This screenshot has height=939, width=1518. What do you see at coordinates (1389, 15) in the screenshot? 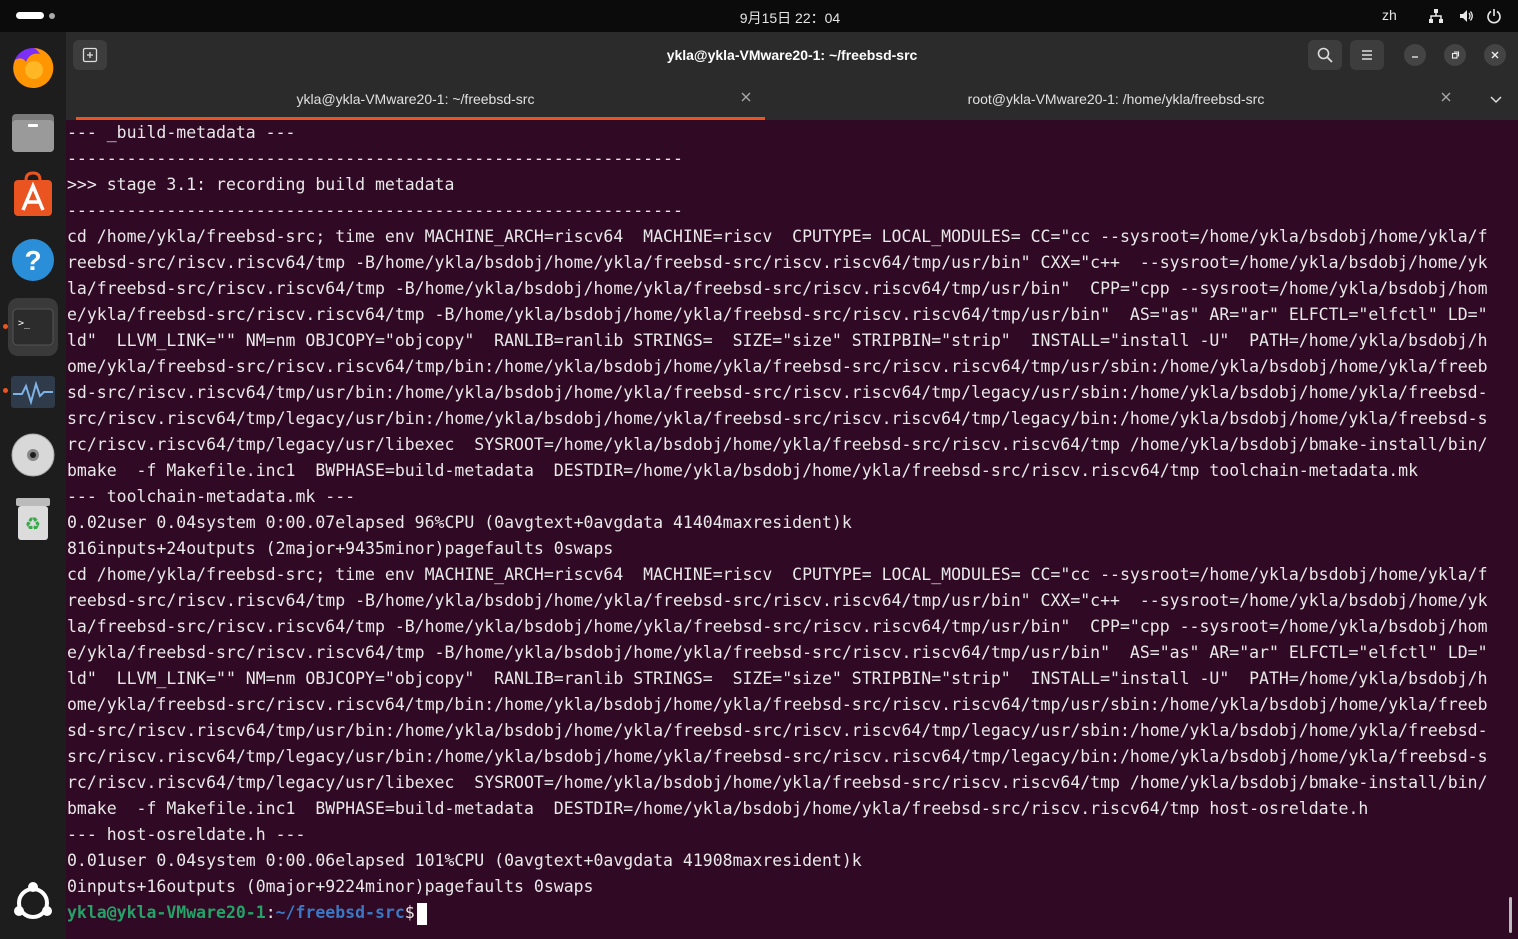
I see `input-method-indicator: zh` at bounding box center [1389, 15].